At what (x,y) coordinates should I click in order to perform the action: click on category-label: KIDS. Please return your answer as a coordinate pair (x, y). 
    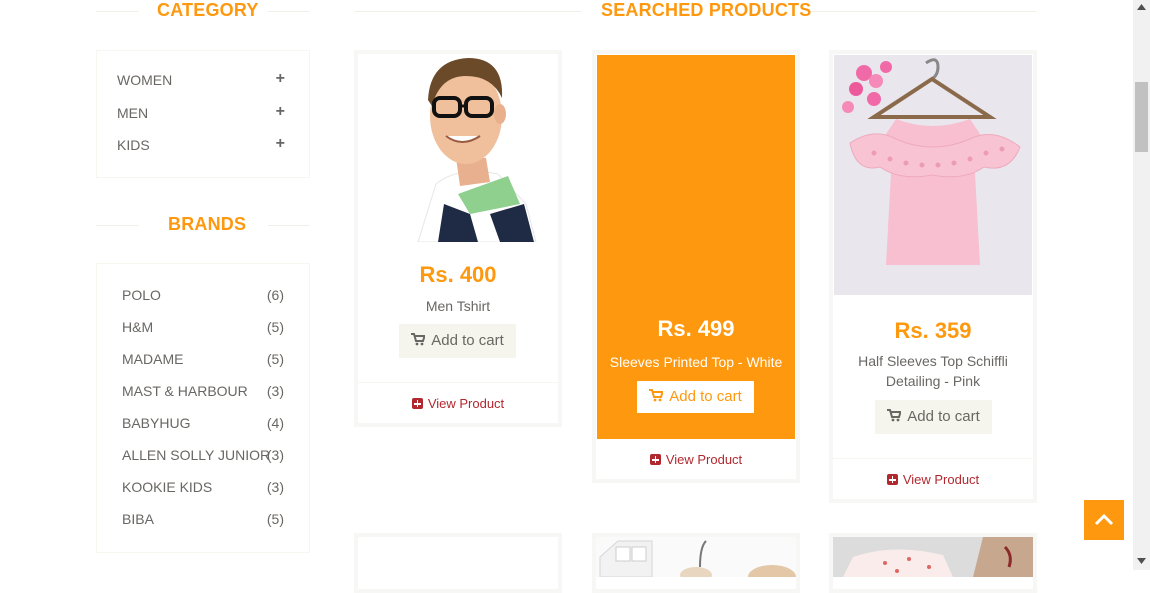
    Looking at the image, I should click on (133, 145).